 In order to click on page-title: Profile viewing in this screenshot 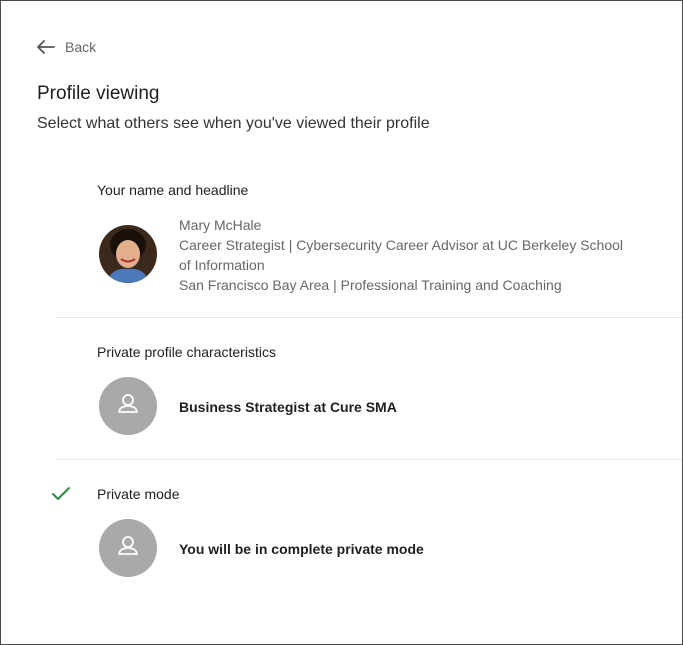, I will do `click(98, 93)`.